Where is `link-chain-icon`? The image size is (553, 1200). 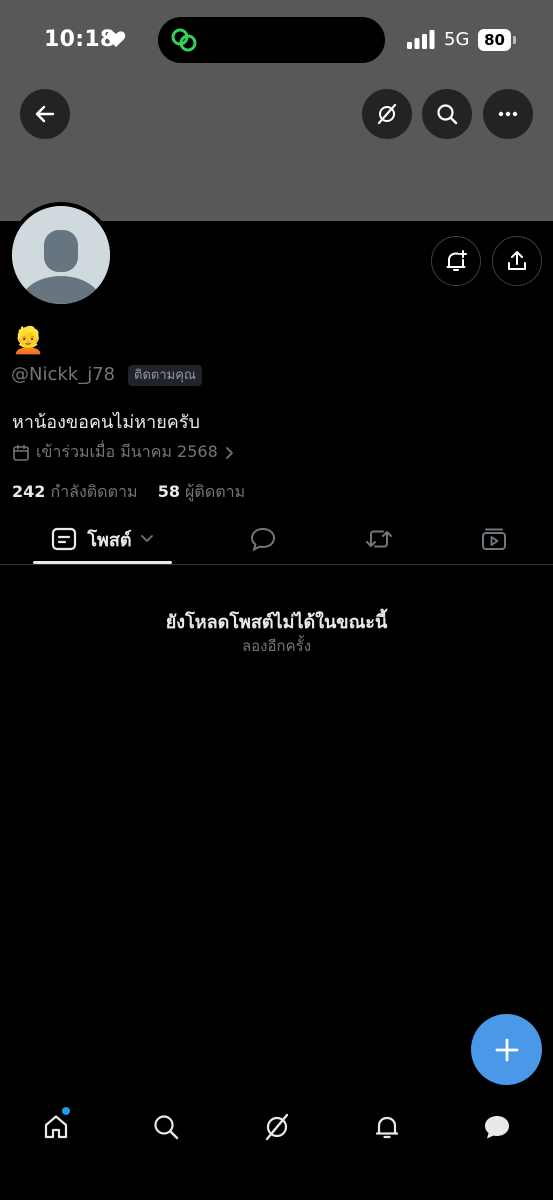
link-chain-icon is located at coordinates (184, 40).